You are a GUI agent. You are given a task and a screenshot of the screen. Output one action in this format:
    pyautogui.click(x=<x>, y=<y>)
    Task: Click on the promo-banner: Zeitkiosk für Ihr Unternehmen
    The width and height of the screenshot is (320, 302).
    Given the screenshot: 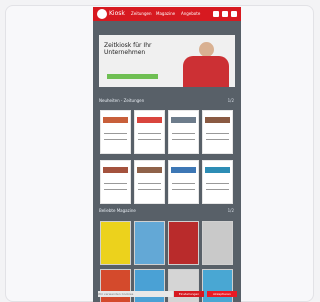 What is the action you would take?
    pyautogui.click(x=167, y=61)
    